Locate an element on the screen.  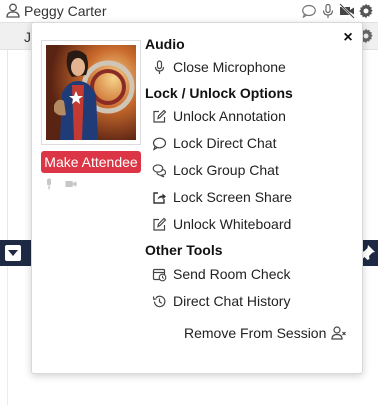
avatar is located at coordinates (91, 92).